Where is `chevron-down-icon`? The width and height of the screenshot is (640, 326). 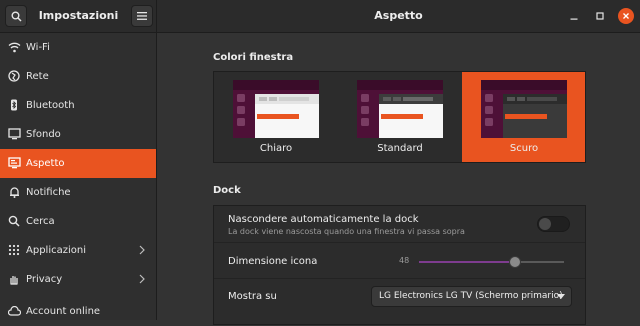
chevron-down-icon is located at coordinates (561, 296).